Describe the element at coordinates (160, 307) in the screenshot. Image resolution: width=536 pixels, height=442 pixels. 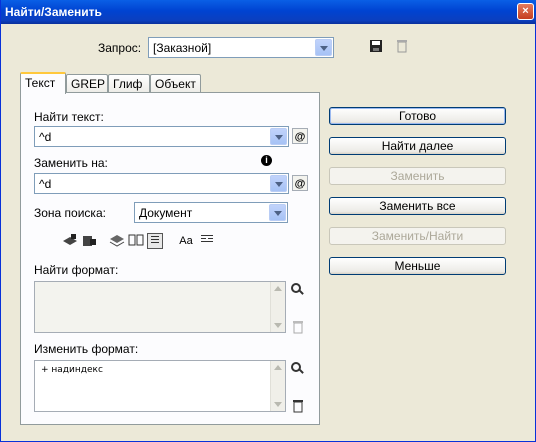
I see `find-format-box` at that location.